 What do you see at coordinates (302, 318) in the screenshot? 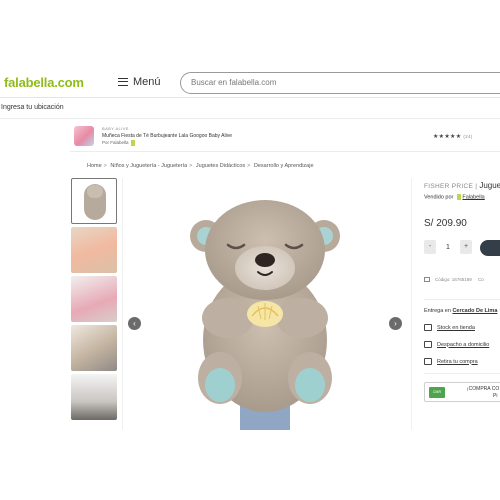
I see `otter-right-arm` at bounding box center [302, 318].